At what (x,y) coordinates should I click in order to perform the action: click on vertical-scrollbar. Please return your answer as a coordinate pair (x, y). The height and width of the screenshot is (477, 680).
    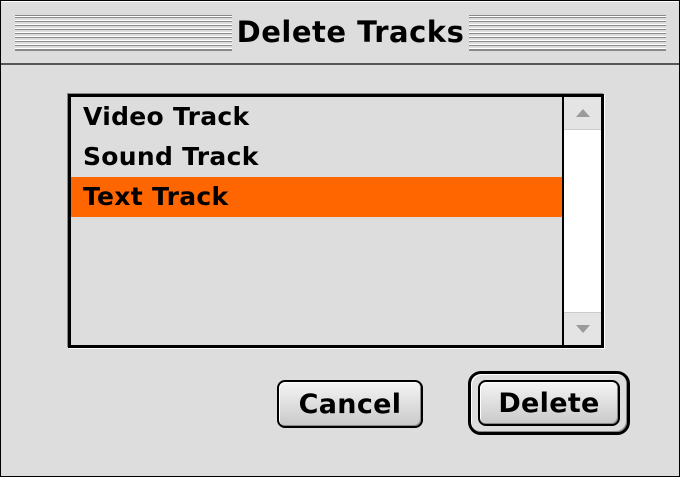
    Looking at the image, I should click on (581, 221).